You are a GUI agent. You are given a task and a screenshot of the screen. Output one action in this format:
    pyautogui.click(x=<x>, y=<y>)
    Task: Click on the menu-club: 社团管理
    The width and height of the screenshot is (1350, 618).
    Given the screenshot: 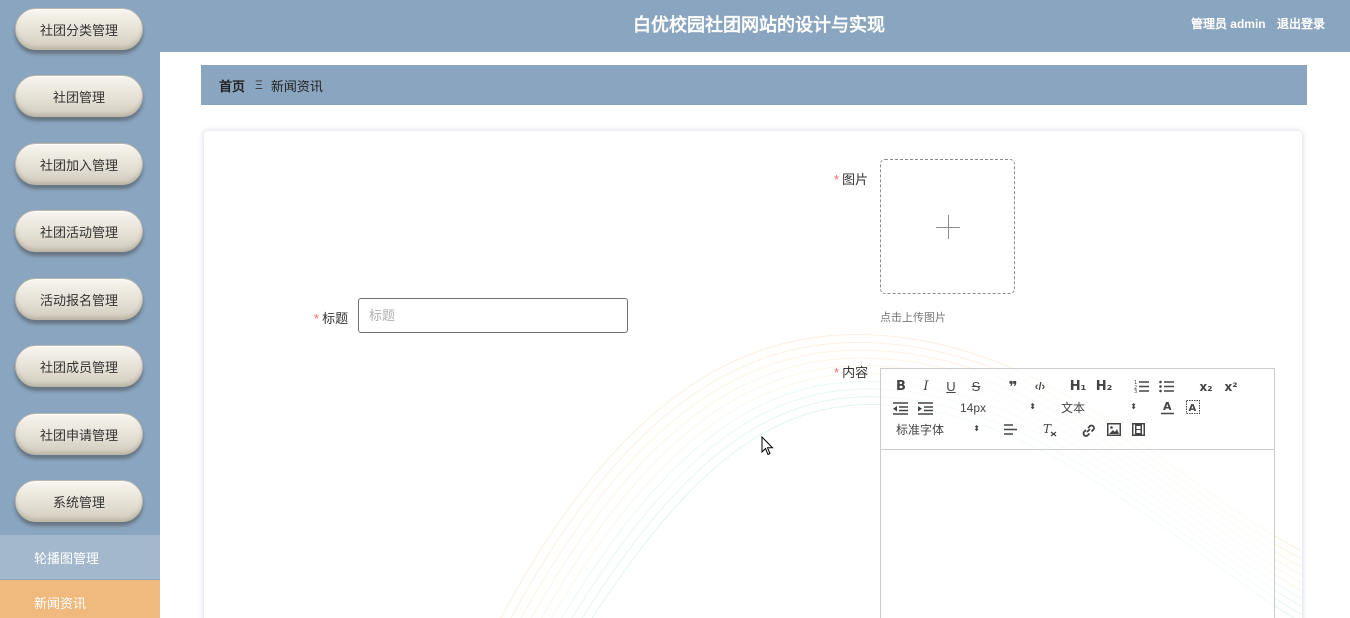 What is the action you would take?
    pyautogui.click(x=79, y=96)
    